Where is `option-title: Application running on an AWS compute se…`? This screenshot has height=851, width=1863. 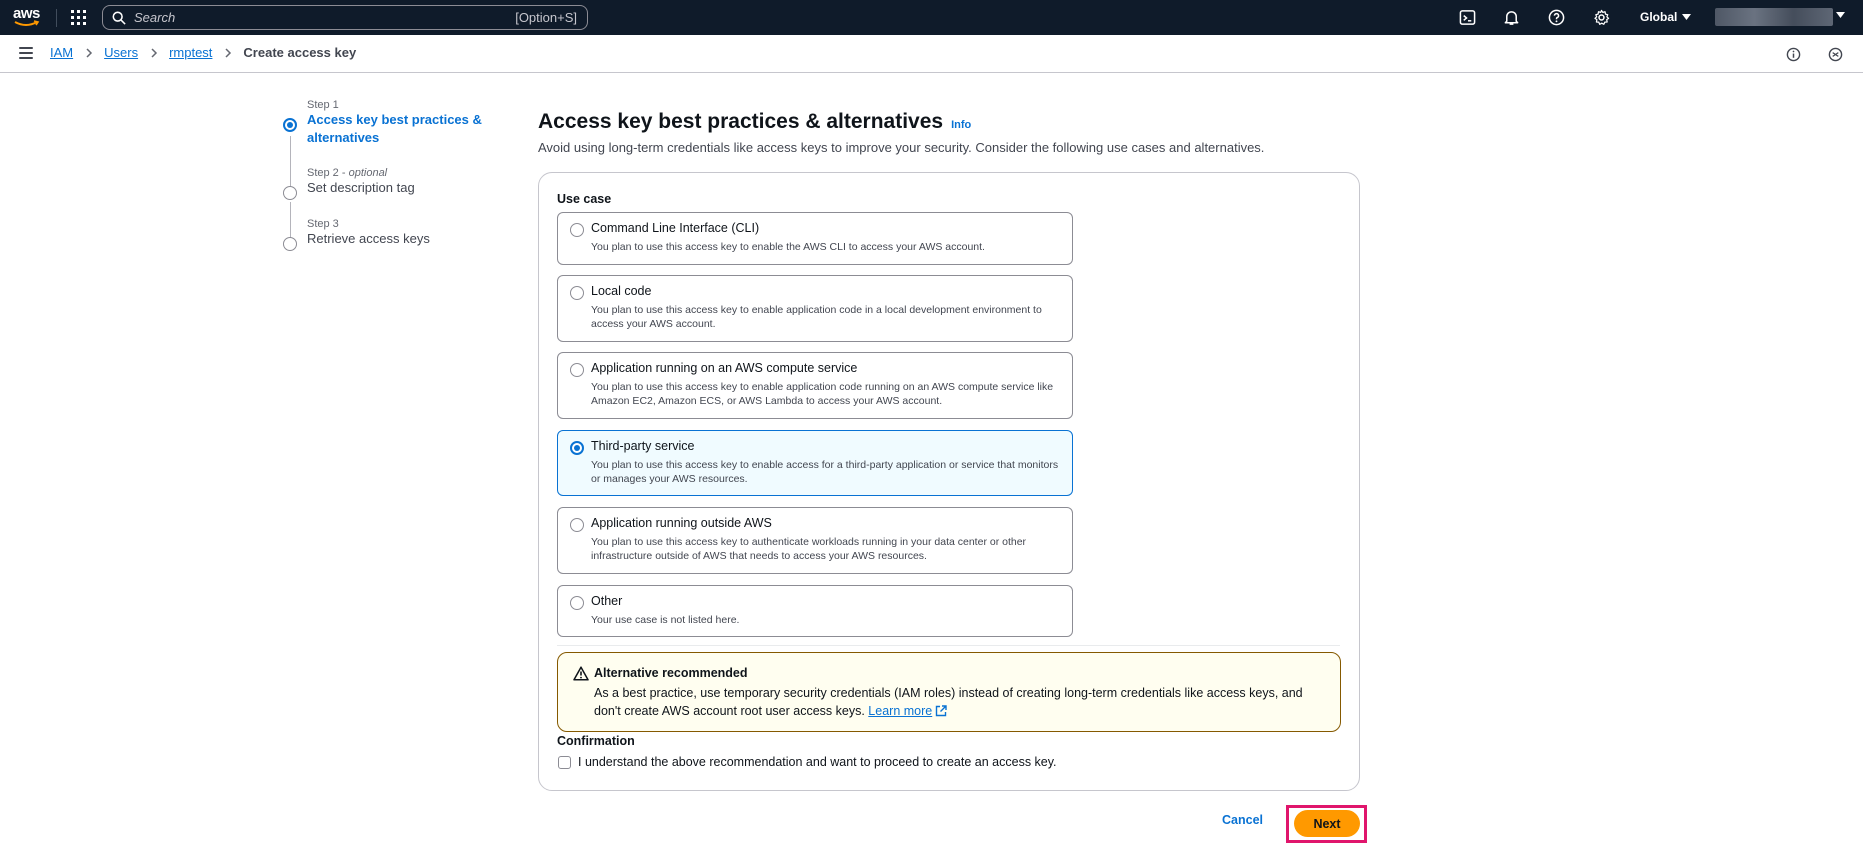
option-title: Application running on an AWS compute se… is located at coordinates (724, 368).